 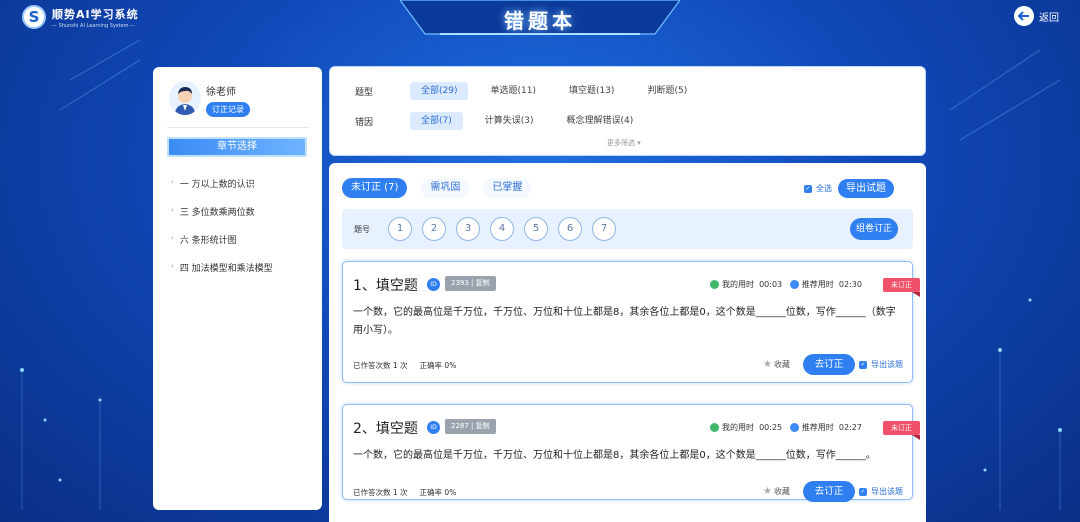 What do you see at coordinates (818, 188) in the screenshot?
I see `select-all-checkbox: ✓ 全选` at bounding box center [818, 188].